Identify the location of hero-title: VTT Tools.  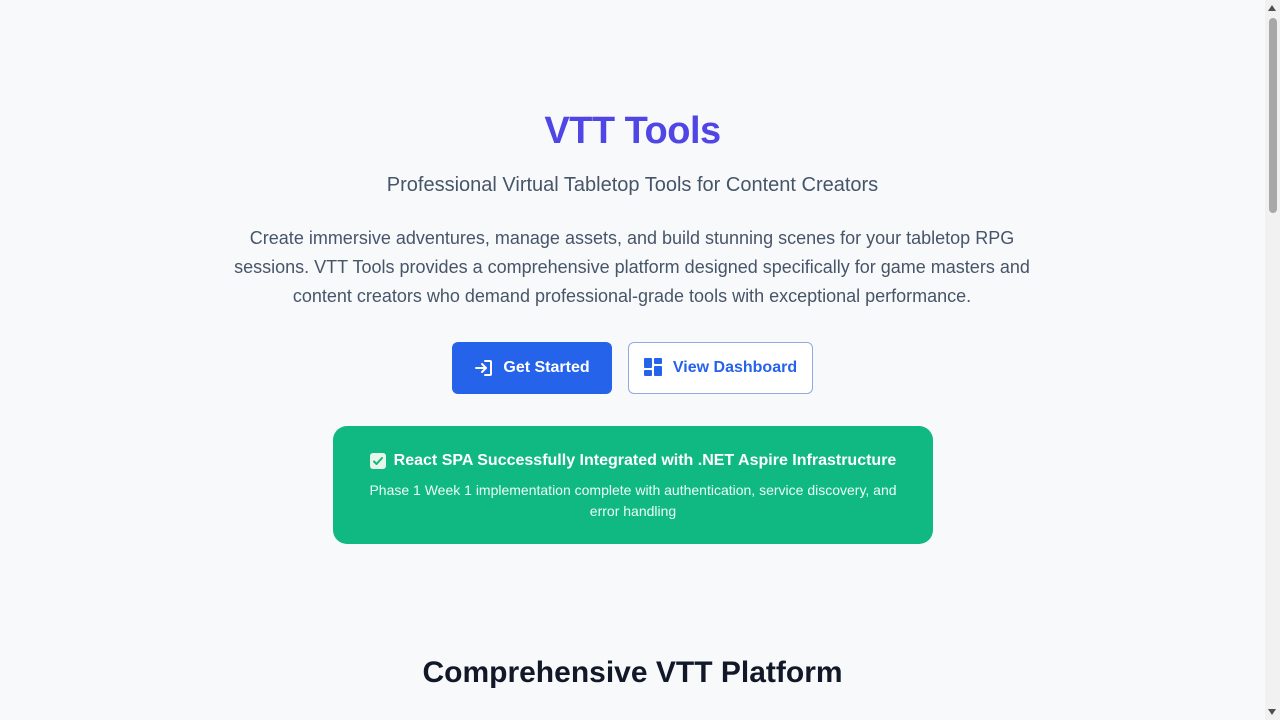
(632, 131).